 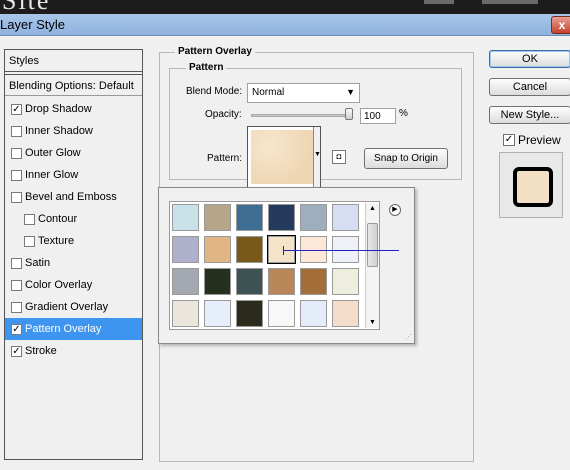 I want to click on snap-to-origin-button: Snap to Origin, so click(x=406, y=158).